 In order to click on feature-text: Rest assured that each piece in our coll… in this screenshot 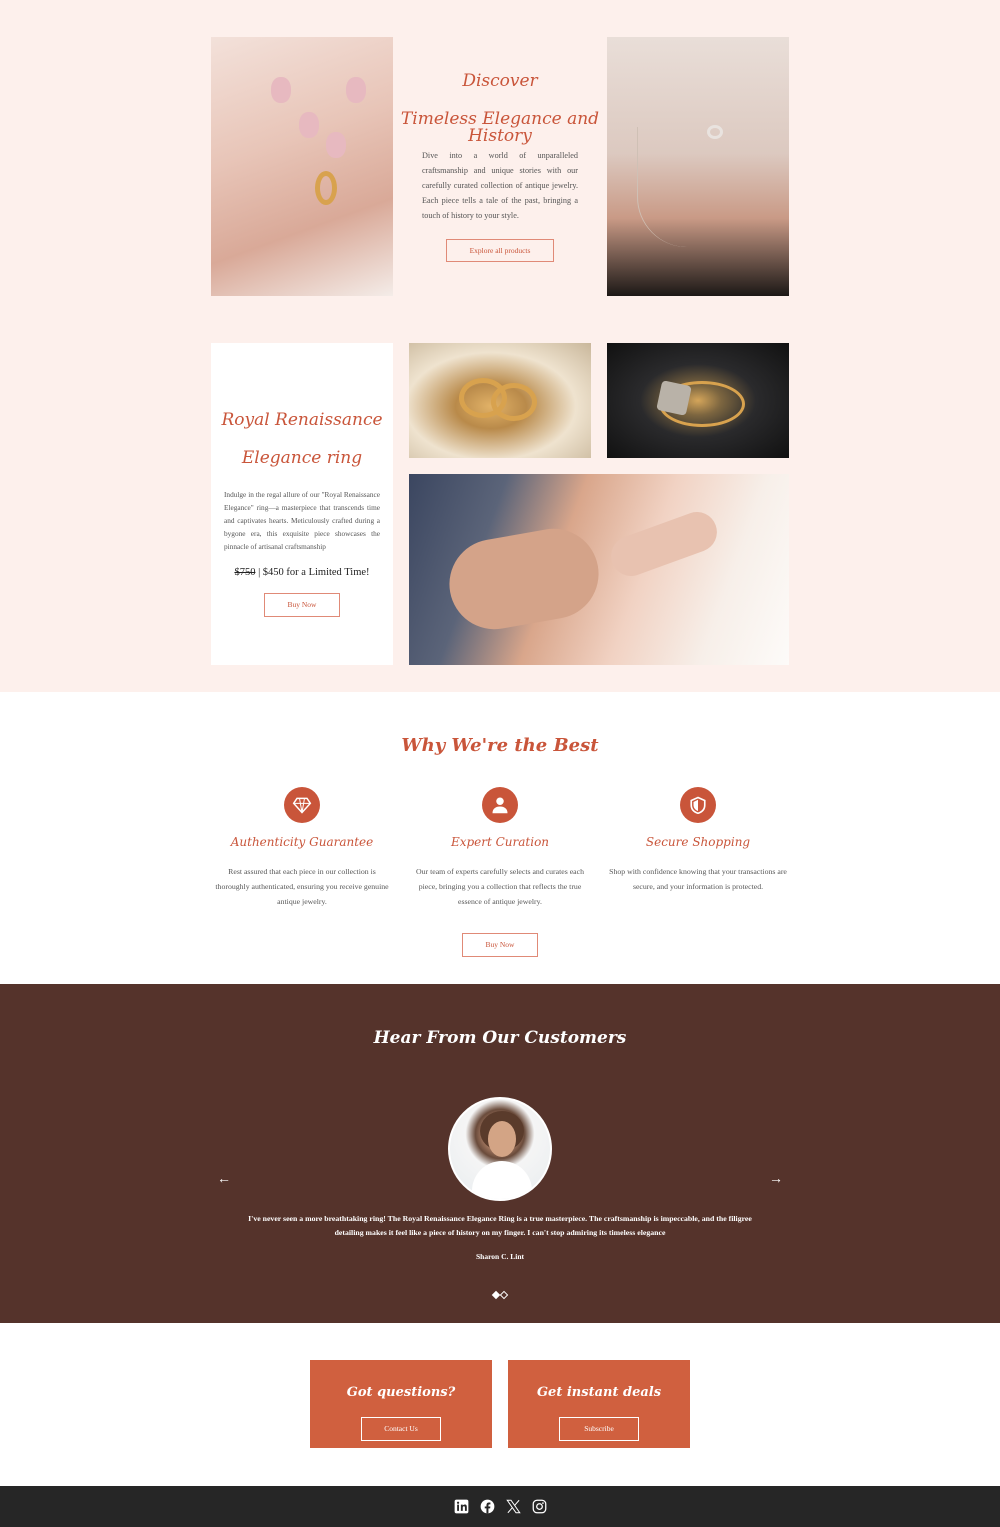, I will do `click(302, 886)`.